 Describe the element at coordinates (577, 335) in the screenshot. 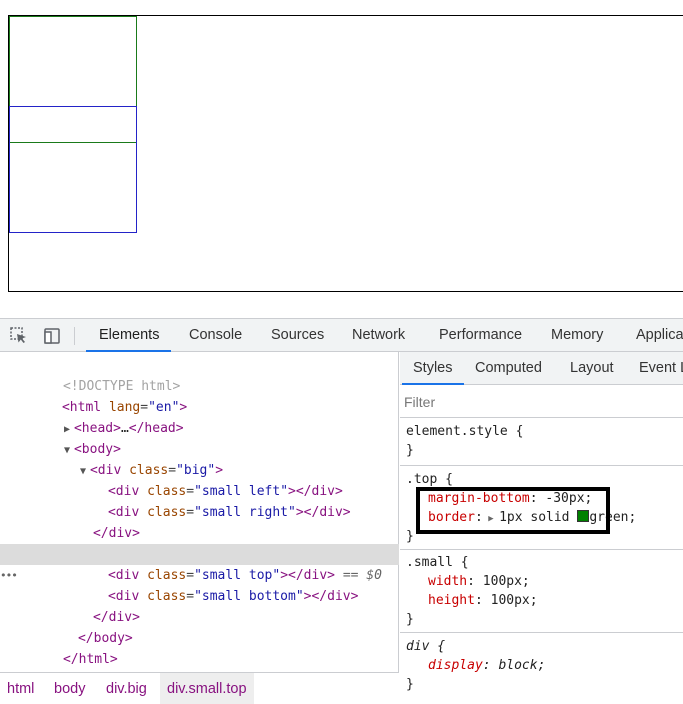

I see `tab-memory: Memory` at that location.